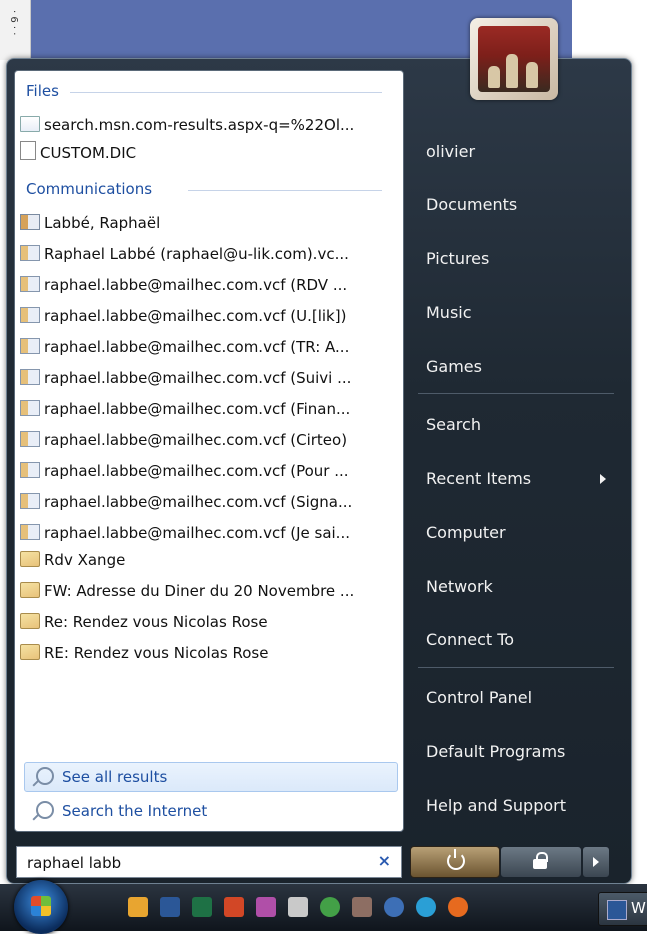 The width and height of the screenshot is (647, 934). I want to click on background-window-edge, so click(609, 30).